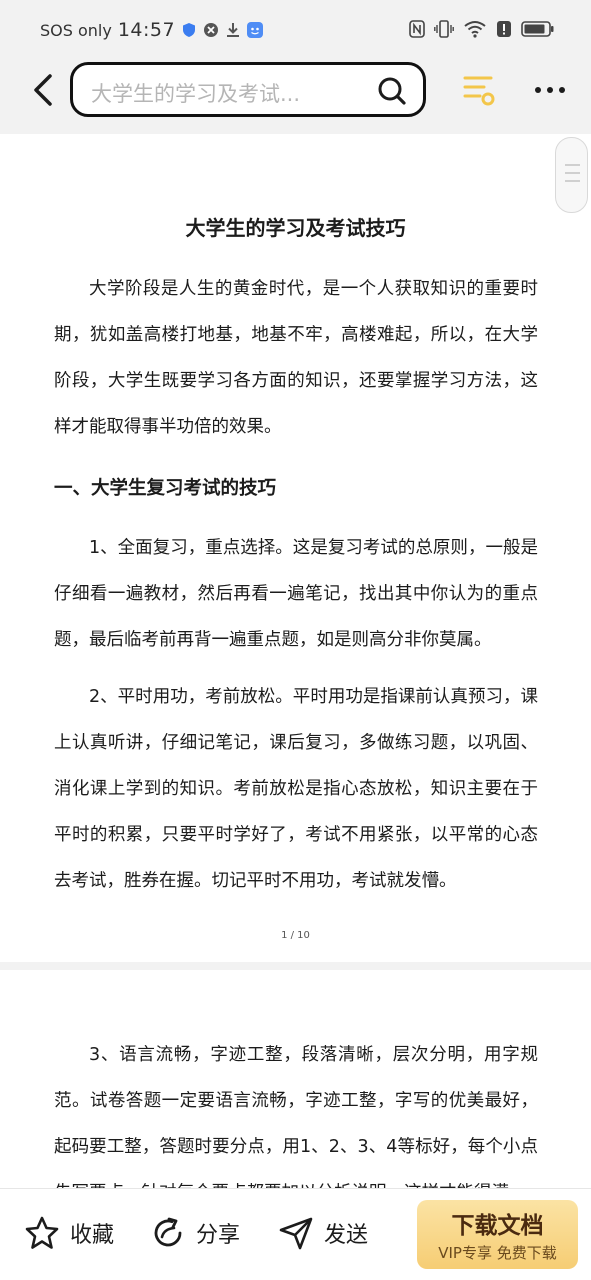 This screenshot has height=1280, width=591. What do you see at coordinates (537, 29) in the screenshot?
I see `battery-icon` at bounding box center [537, 29].